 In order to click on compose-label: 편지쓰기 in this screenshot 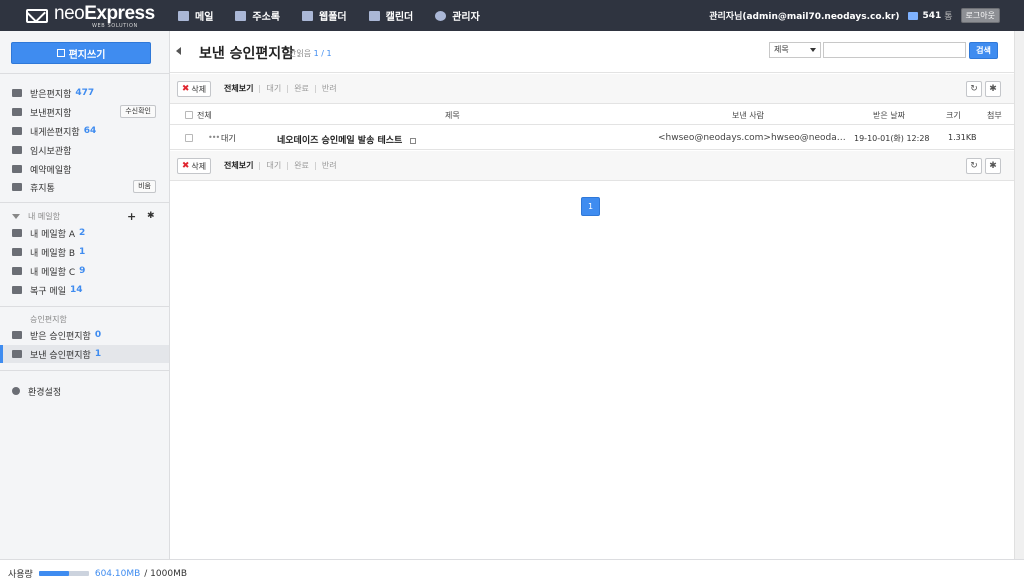, I will do `click(87, 55)`.